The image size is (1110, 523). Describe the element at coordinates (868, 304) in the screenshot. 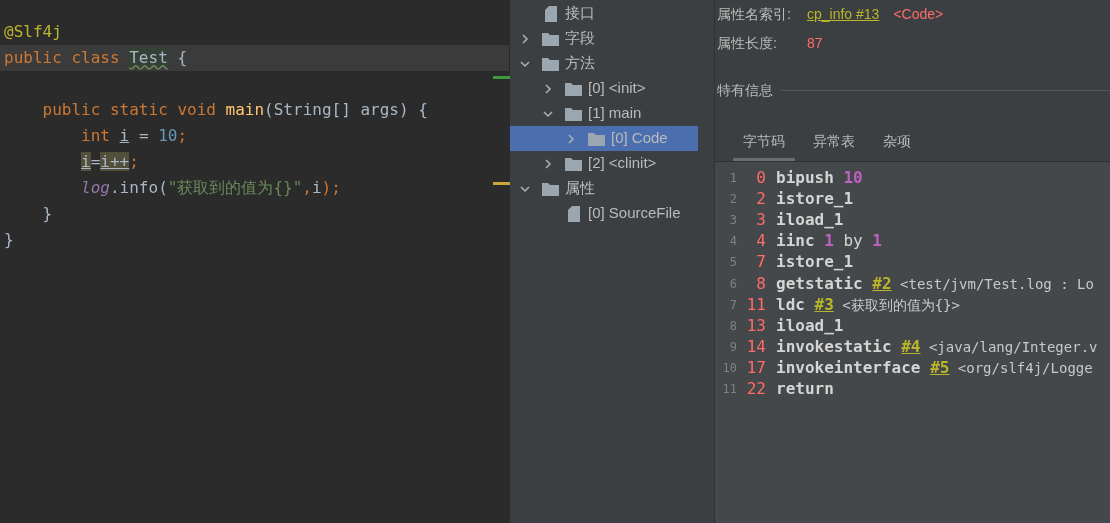

I see `bytecode-instruction: ldc #3 <获取到的值为{}>` at that location.